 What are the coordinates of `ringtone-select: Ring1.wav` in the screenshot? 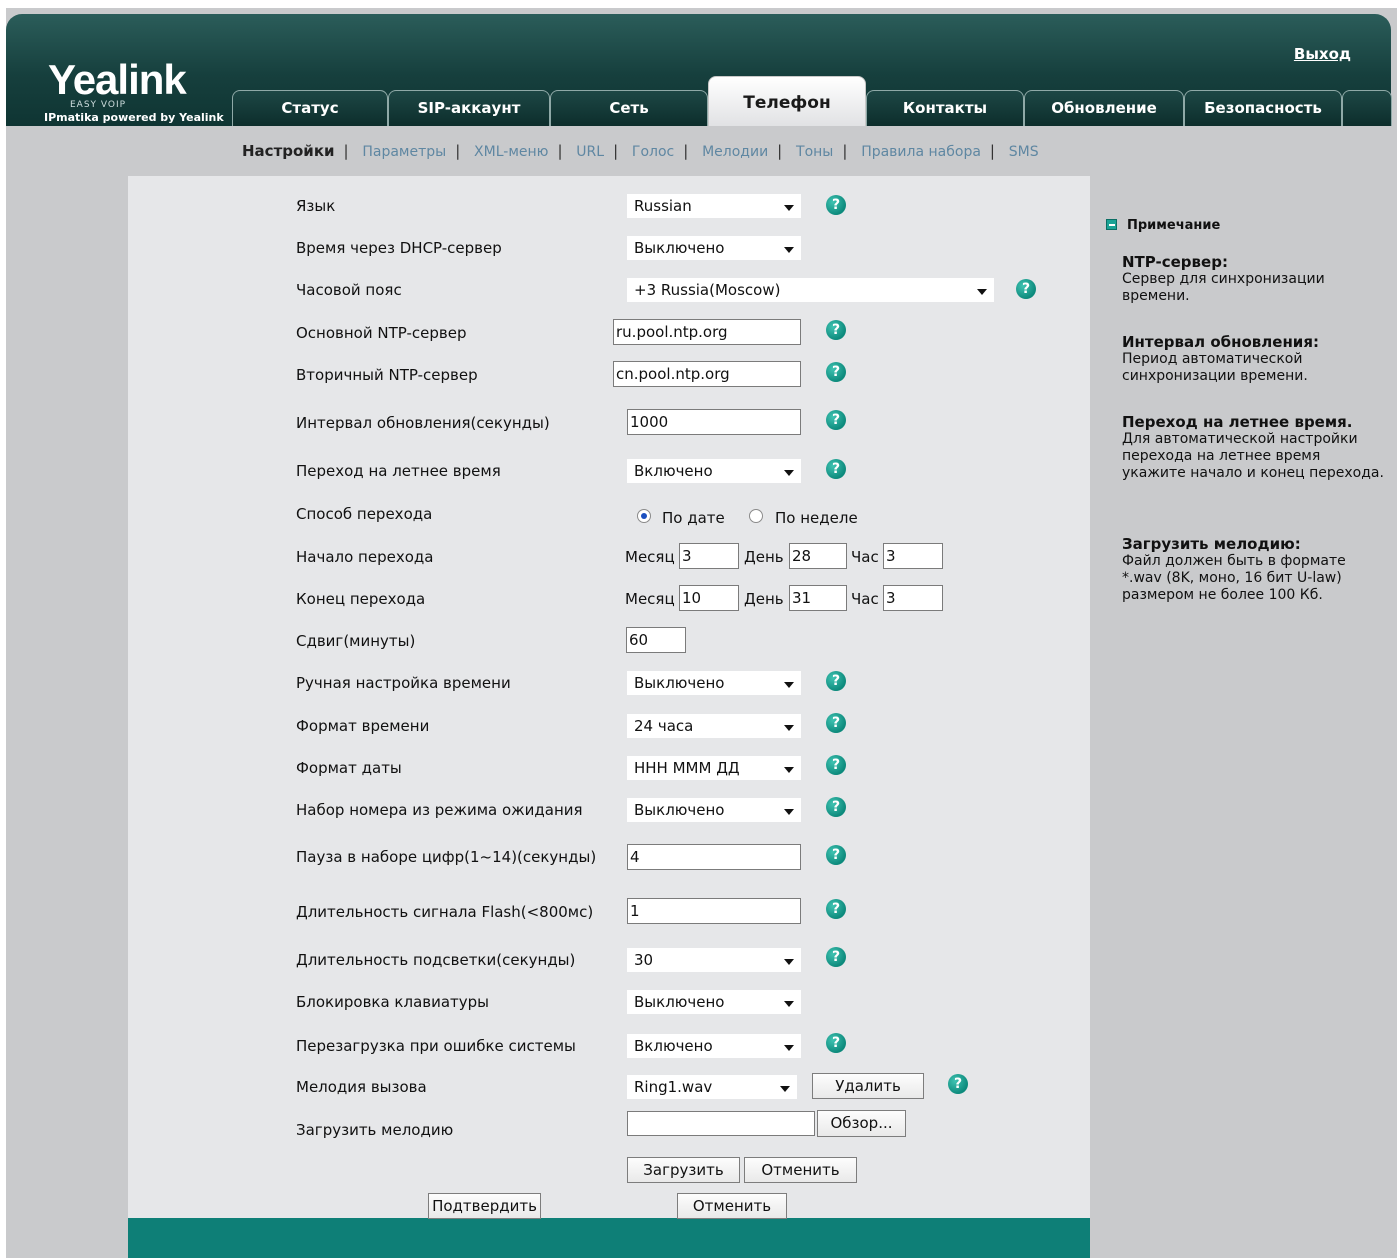 It's located at (712, 1087).